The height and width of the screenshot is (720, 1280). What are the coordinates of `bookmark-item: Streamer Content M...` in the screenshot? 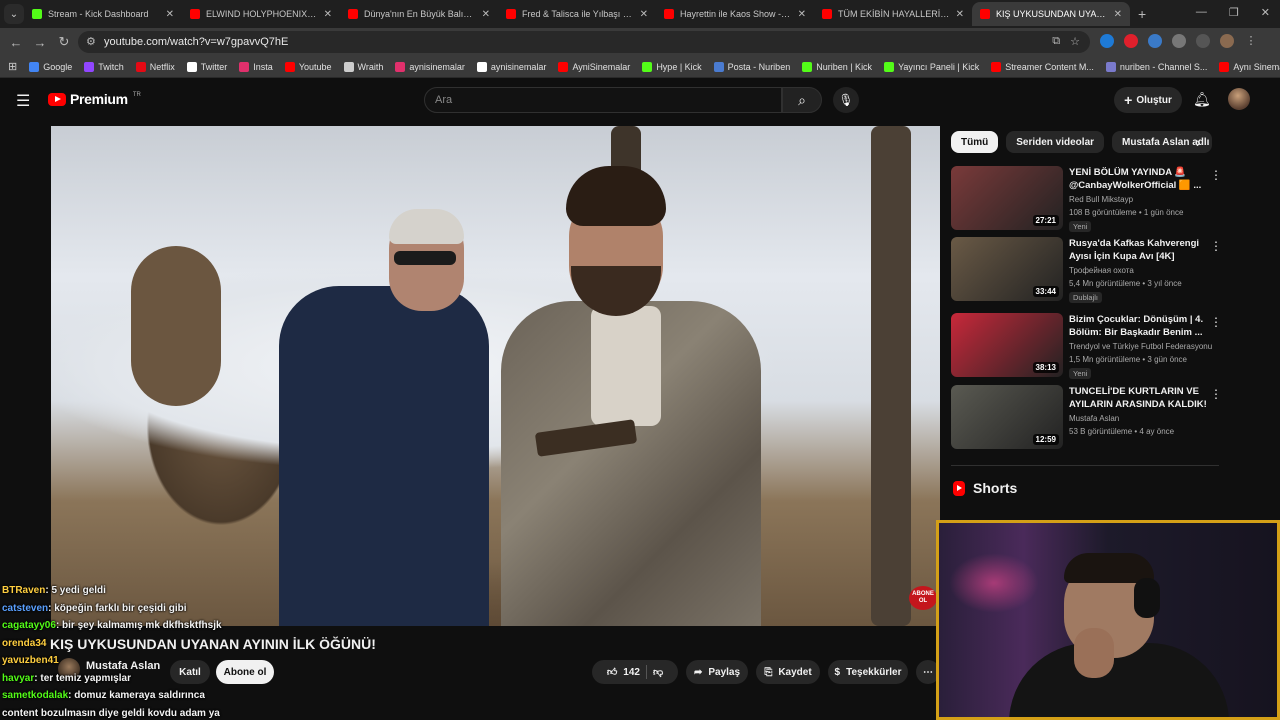 It's located at (1042, 66).